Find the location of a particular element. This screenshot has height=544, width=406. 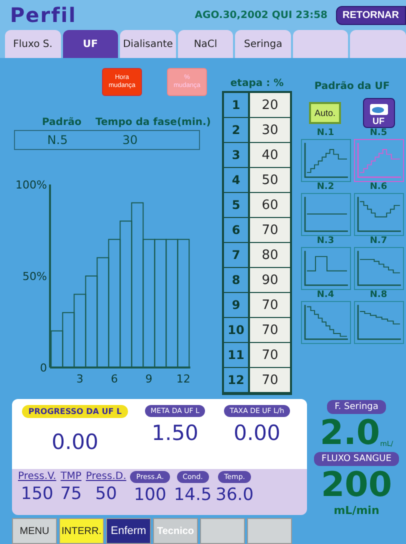

step-percent-field: 30 is located at coordinates (270, 130).